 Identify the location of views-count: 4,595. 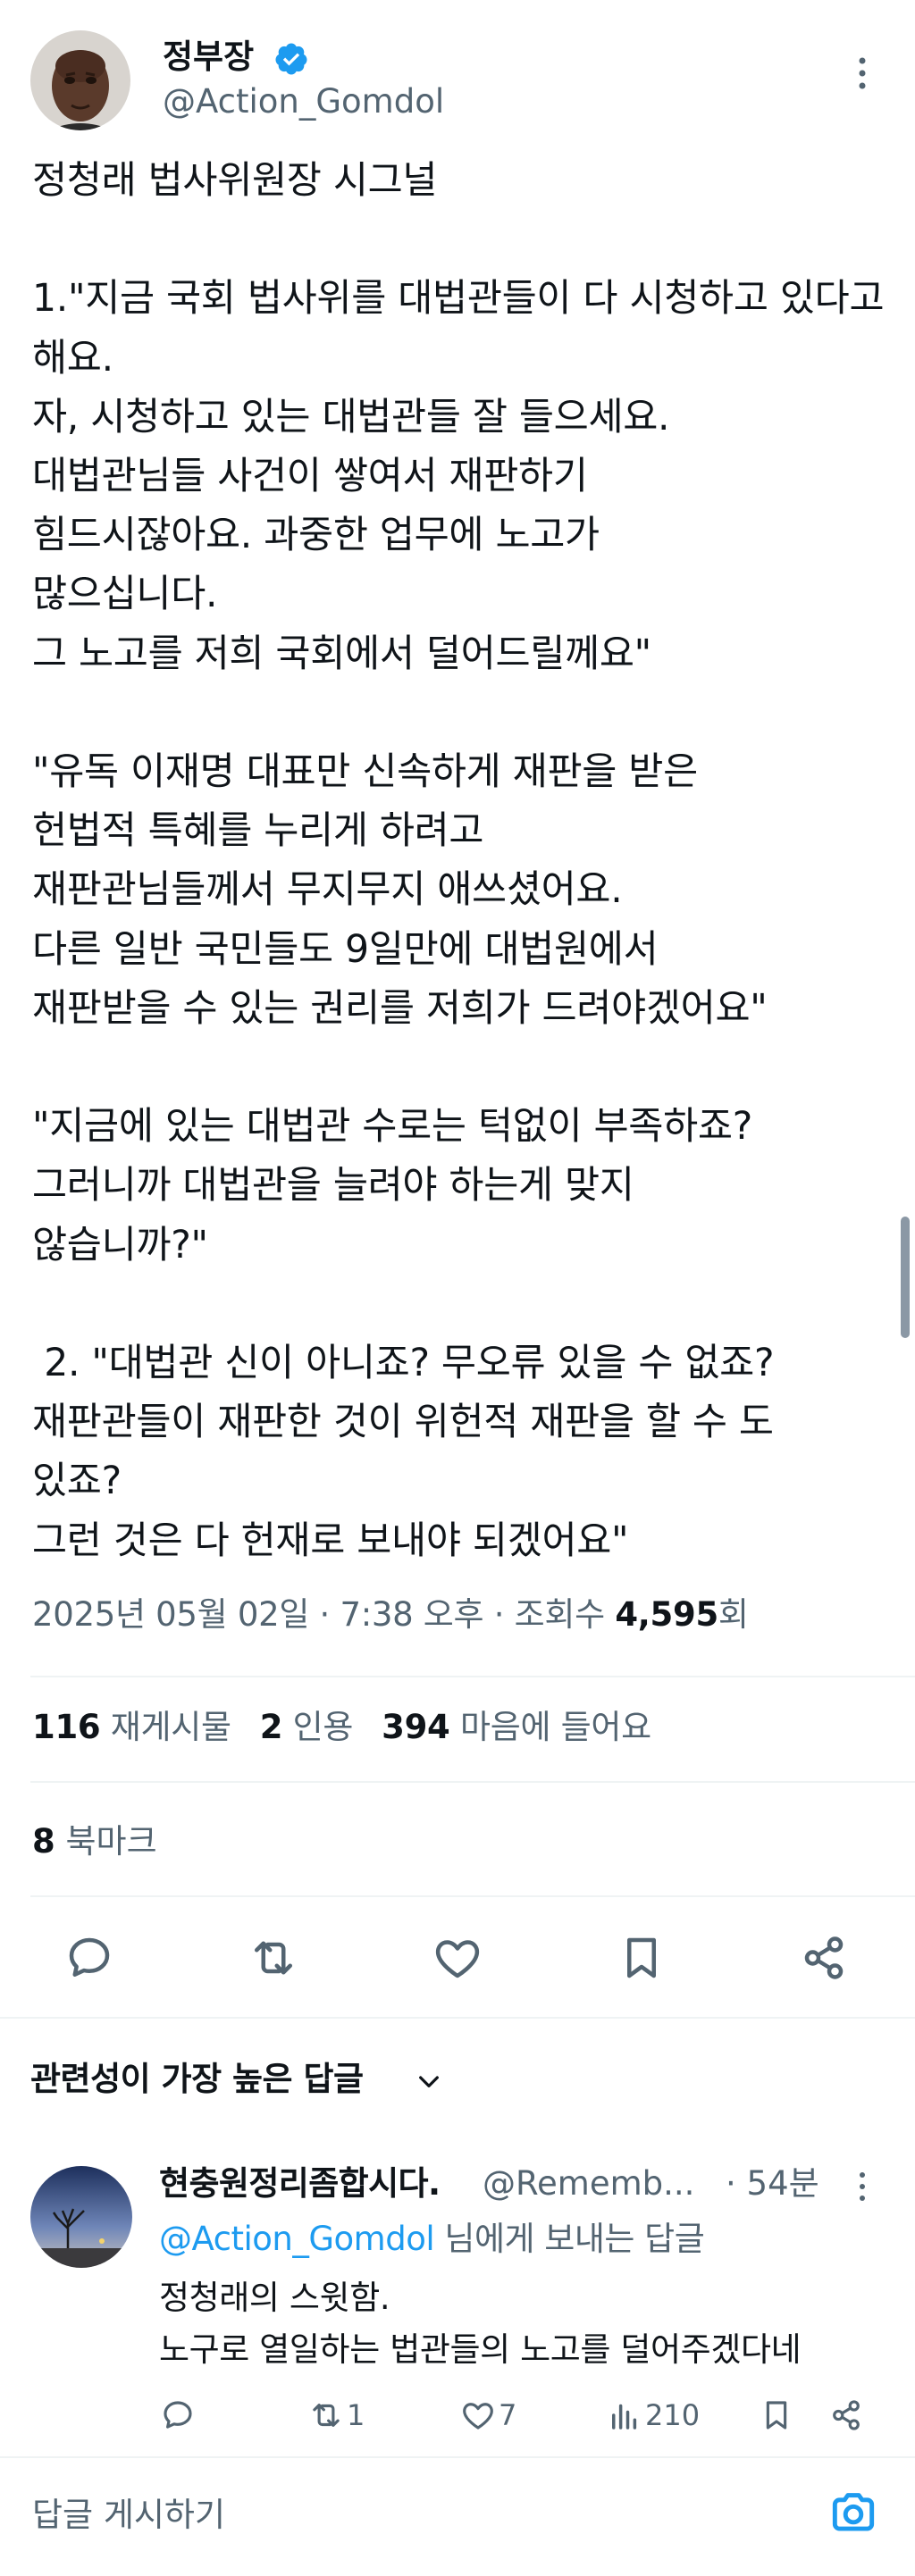
(666, 1615).